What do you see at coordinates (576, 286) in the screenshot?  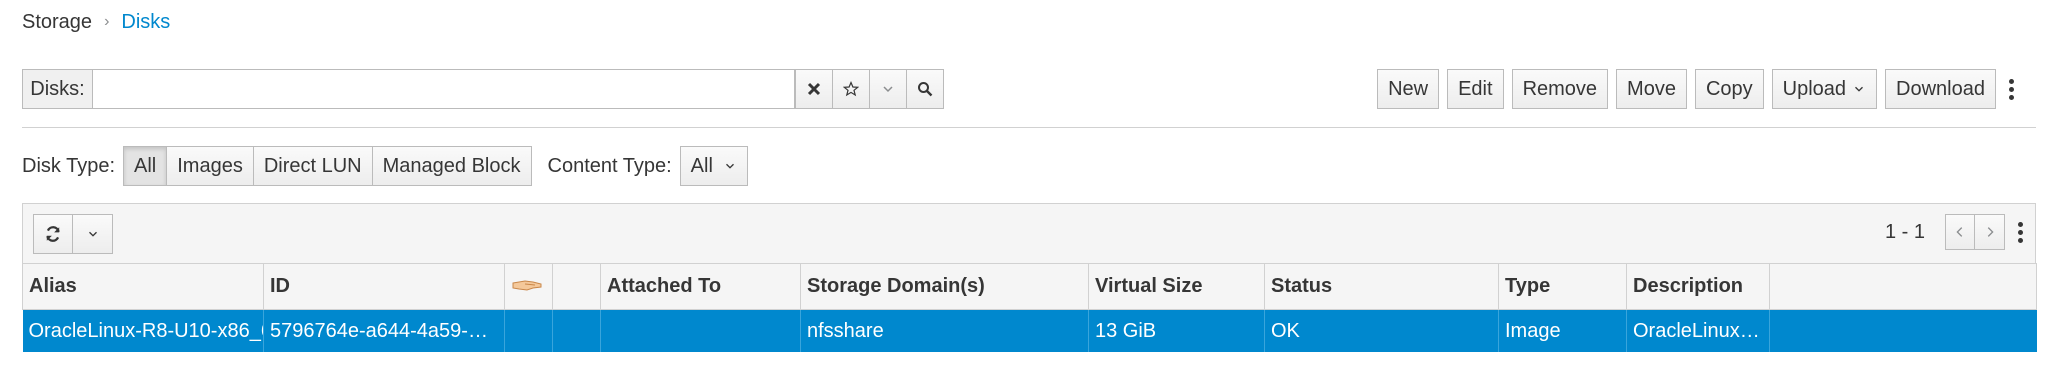 I see `column-header-icon` at bounding box center [576, 286].